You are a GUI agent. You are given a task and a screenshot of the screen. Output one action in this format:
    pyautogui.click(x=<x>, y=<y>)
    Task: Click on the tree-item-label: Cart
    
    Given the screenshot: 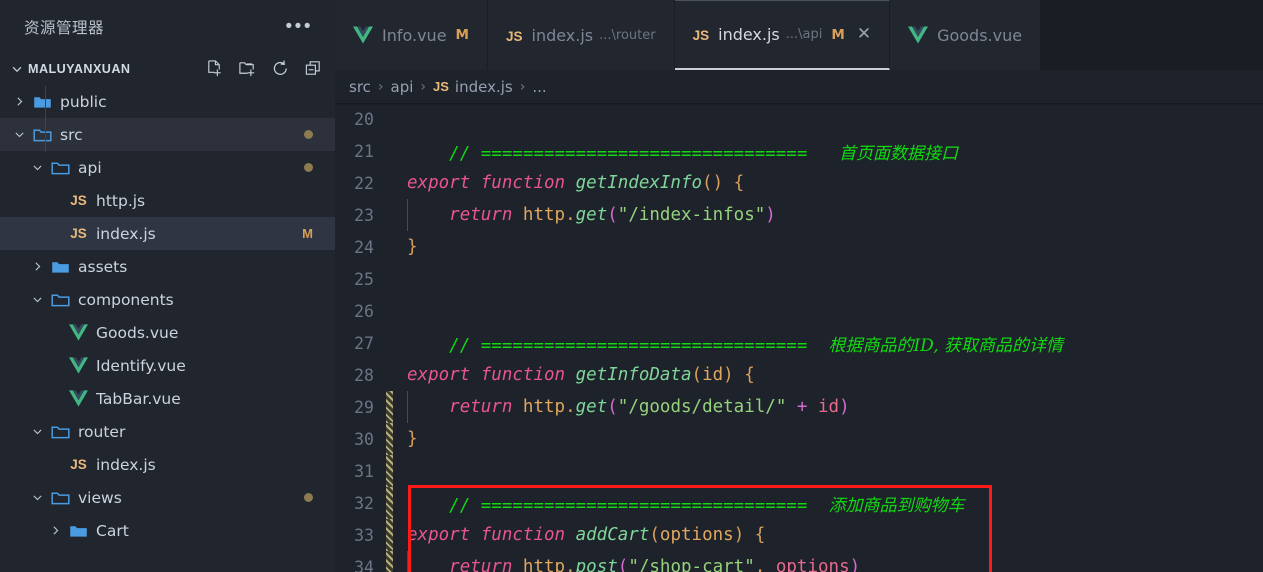 What is the action you would take?
    pyautogui.click(x=112, y=530)
    